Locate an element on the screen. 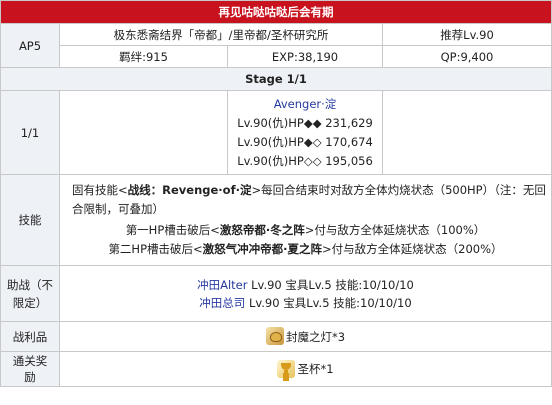 This screenshot has height=405, width=552. wave-label: 1/1 is located at coordinates (30, 132).